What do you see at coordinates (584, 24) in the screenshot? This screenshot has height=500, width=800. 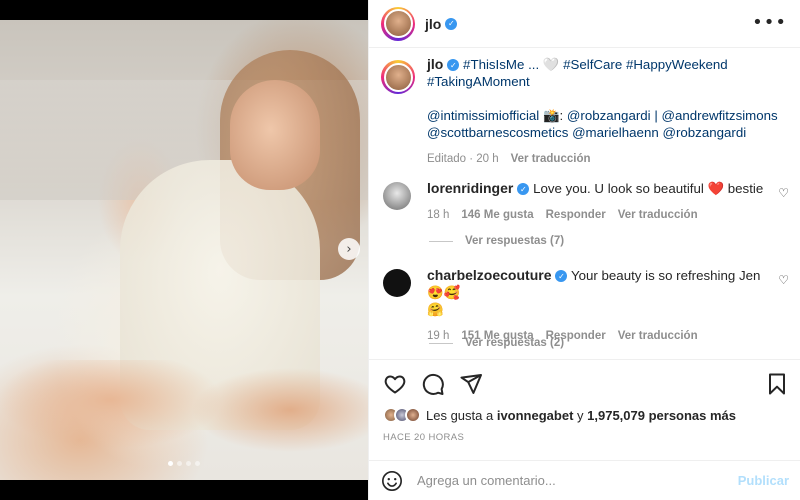 I see `post-header: jlo ✓ •••` at bounding box center [584, 24].